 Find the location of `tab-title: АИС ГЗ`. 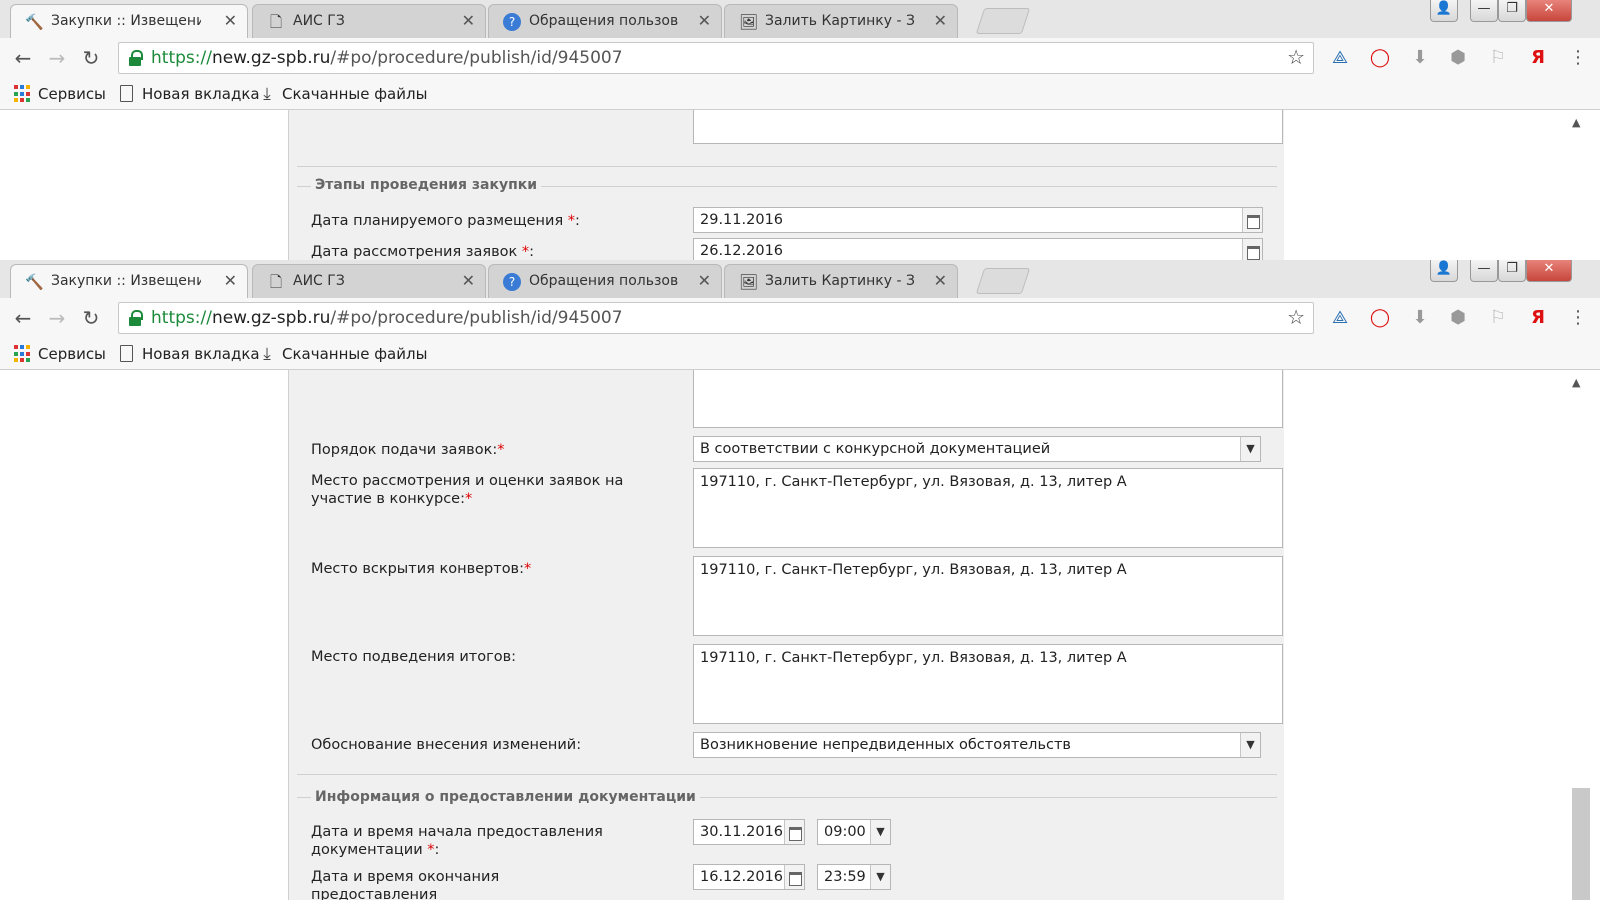

tab-title: АИС ГЗ is located at coordinates (319, 21).